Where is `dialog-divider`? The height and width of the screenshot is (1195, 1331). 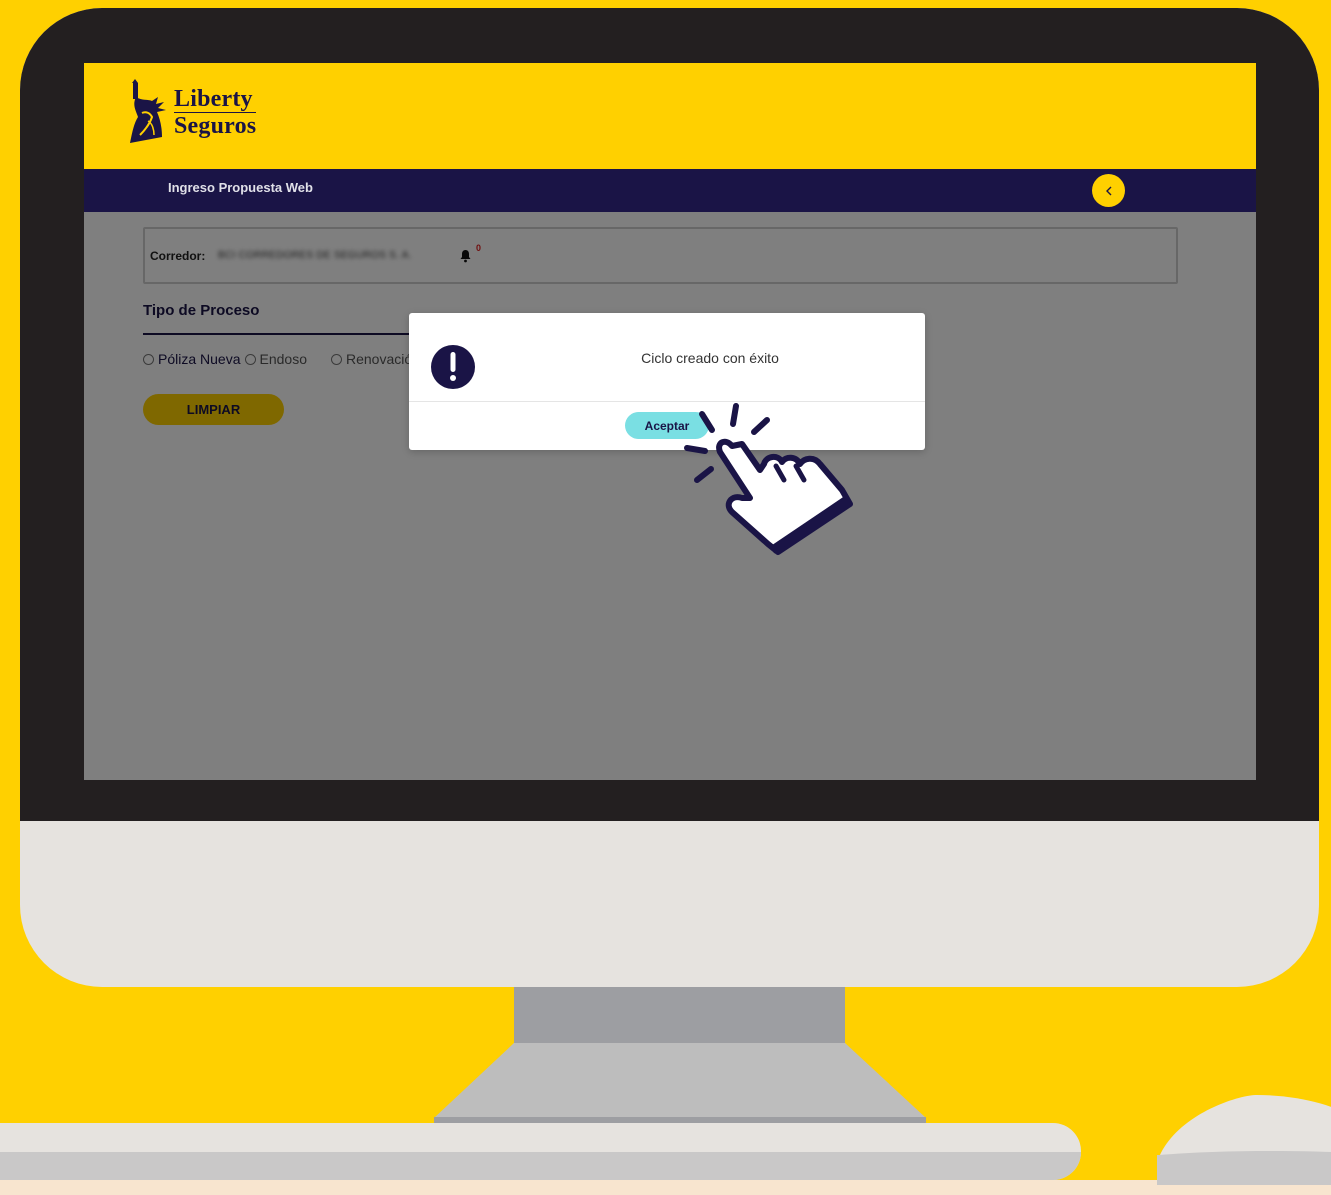 dialog-divider is located at coordinates (667, 401).